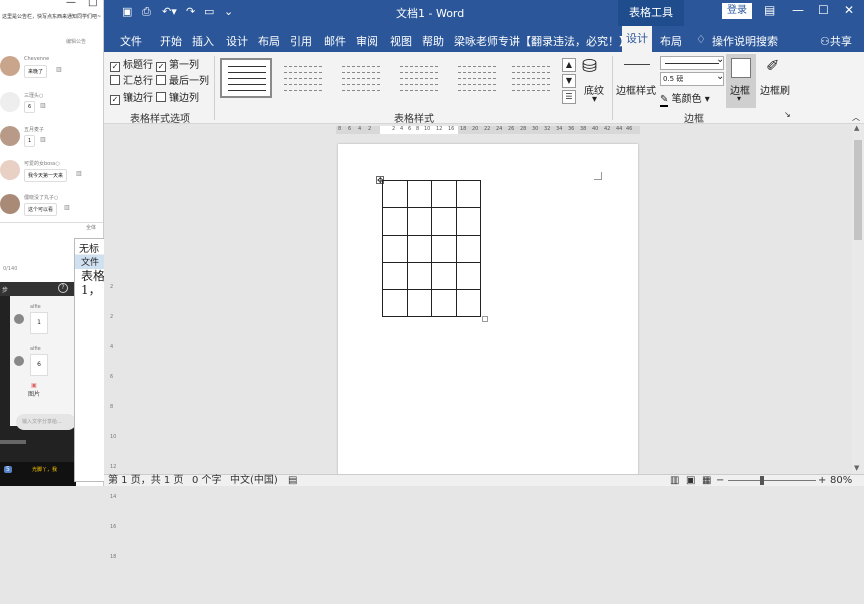 This screenshot has width=864, height=604. I want to click on tab-table-design: 设计, so click(637, 39).